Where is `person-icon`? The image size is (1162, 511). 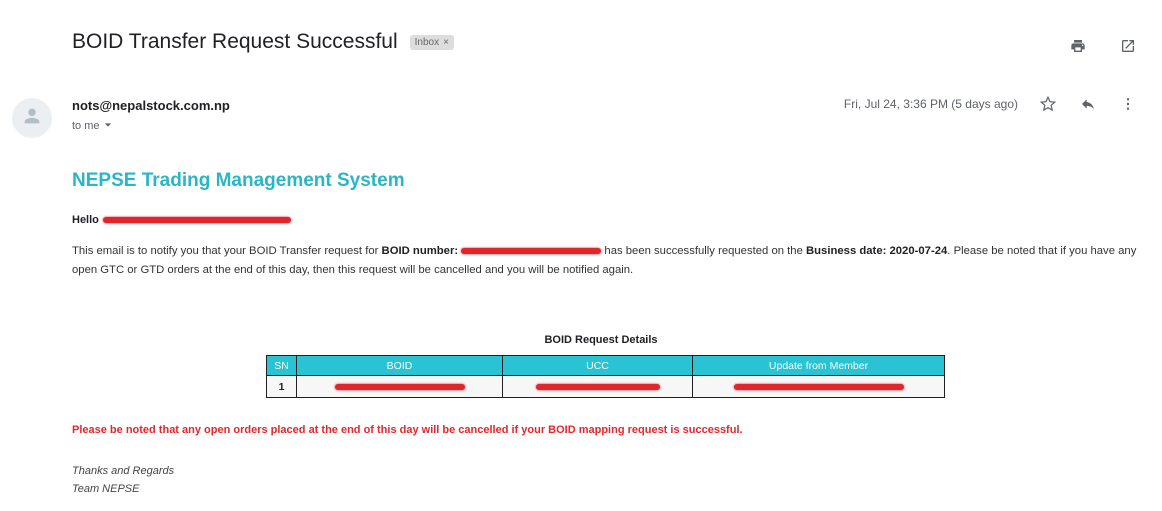
person-icon is located at coordinates (32, 118).